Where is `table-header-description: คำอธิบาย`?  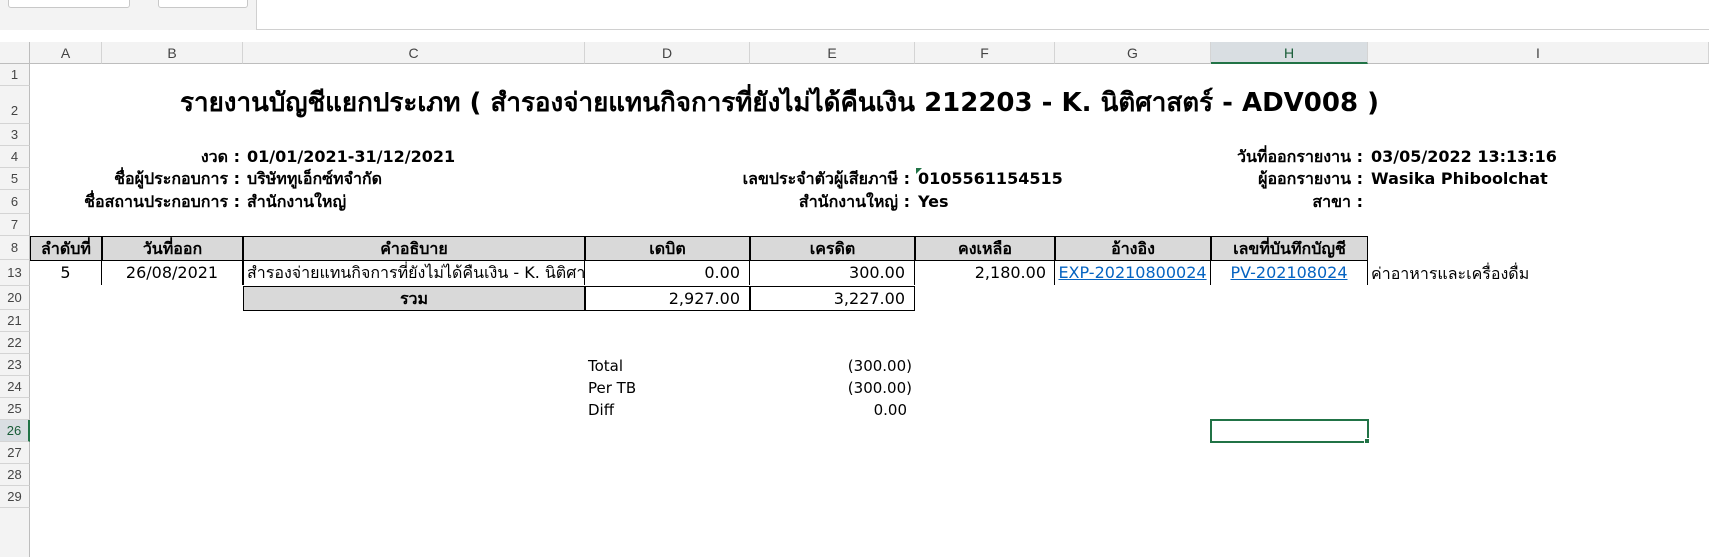 table-header-description: คำอธิบาย is located at coordinates (414, 248).